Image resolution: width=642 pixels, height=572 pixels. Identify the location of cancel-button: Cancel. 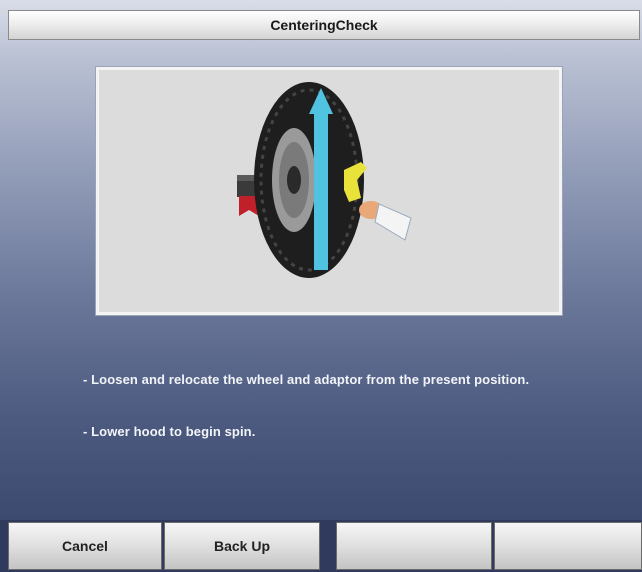
(85, 546).